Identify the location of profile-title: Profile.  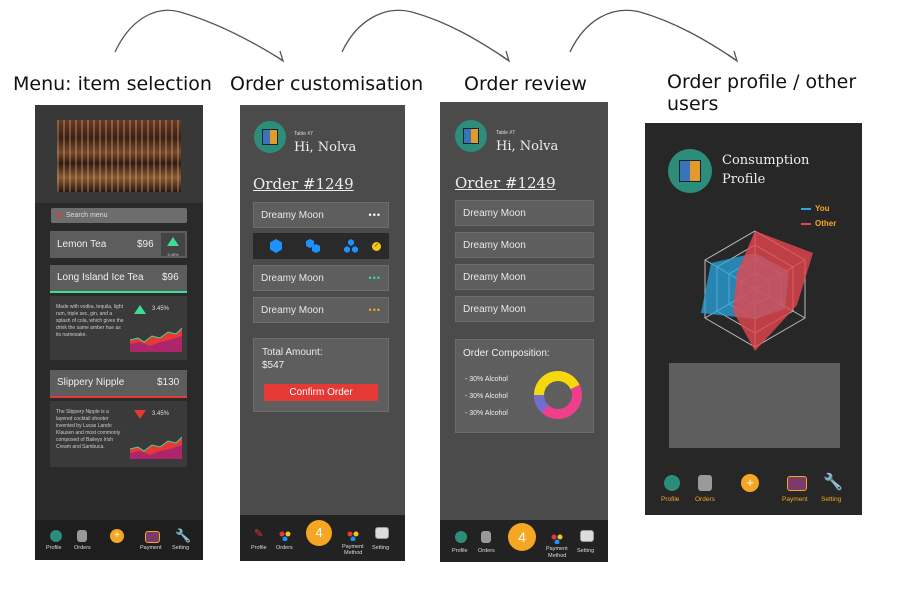
(744, 179).